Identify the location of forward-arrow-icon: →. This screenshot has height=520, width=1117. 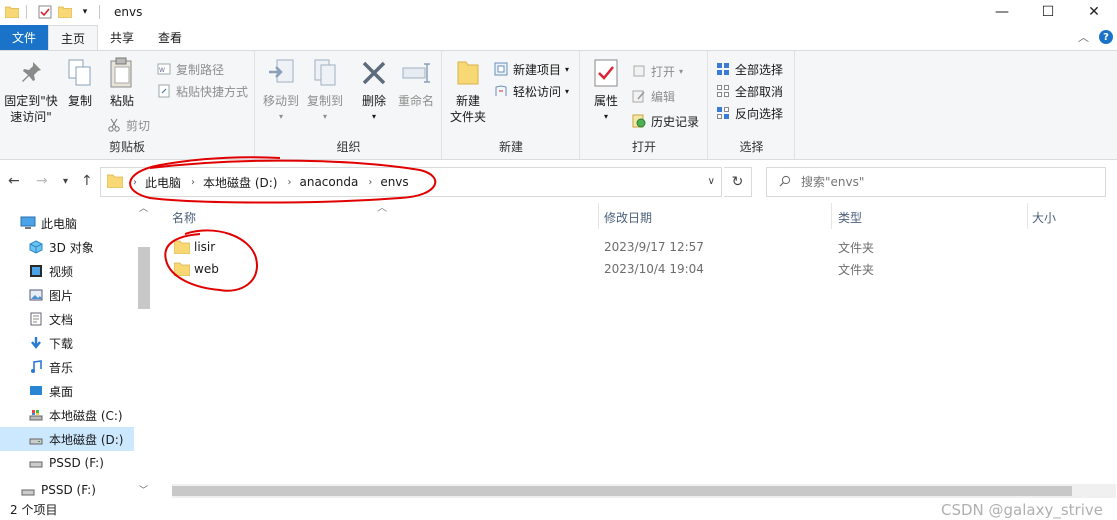
(42, 181).